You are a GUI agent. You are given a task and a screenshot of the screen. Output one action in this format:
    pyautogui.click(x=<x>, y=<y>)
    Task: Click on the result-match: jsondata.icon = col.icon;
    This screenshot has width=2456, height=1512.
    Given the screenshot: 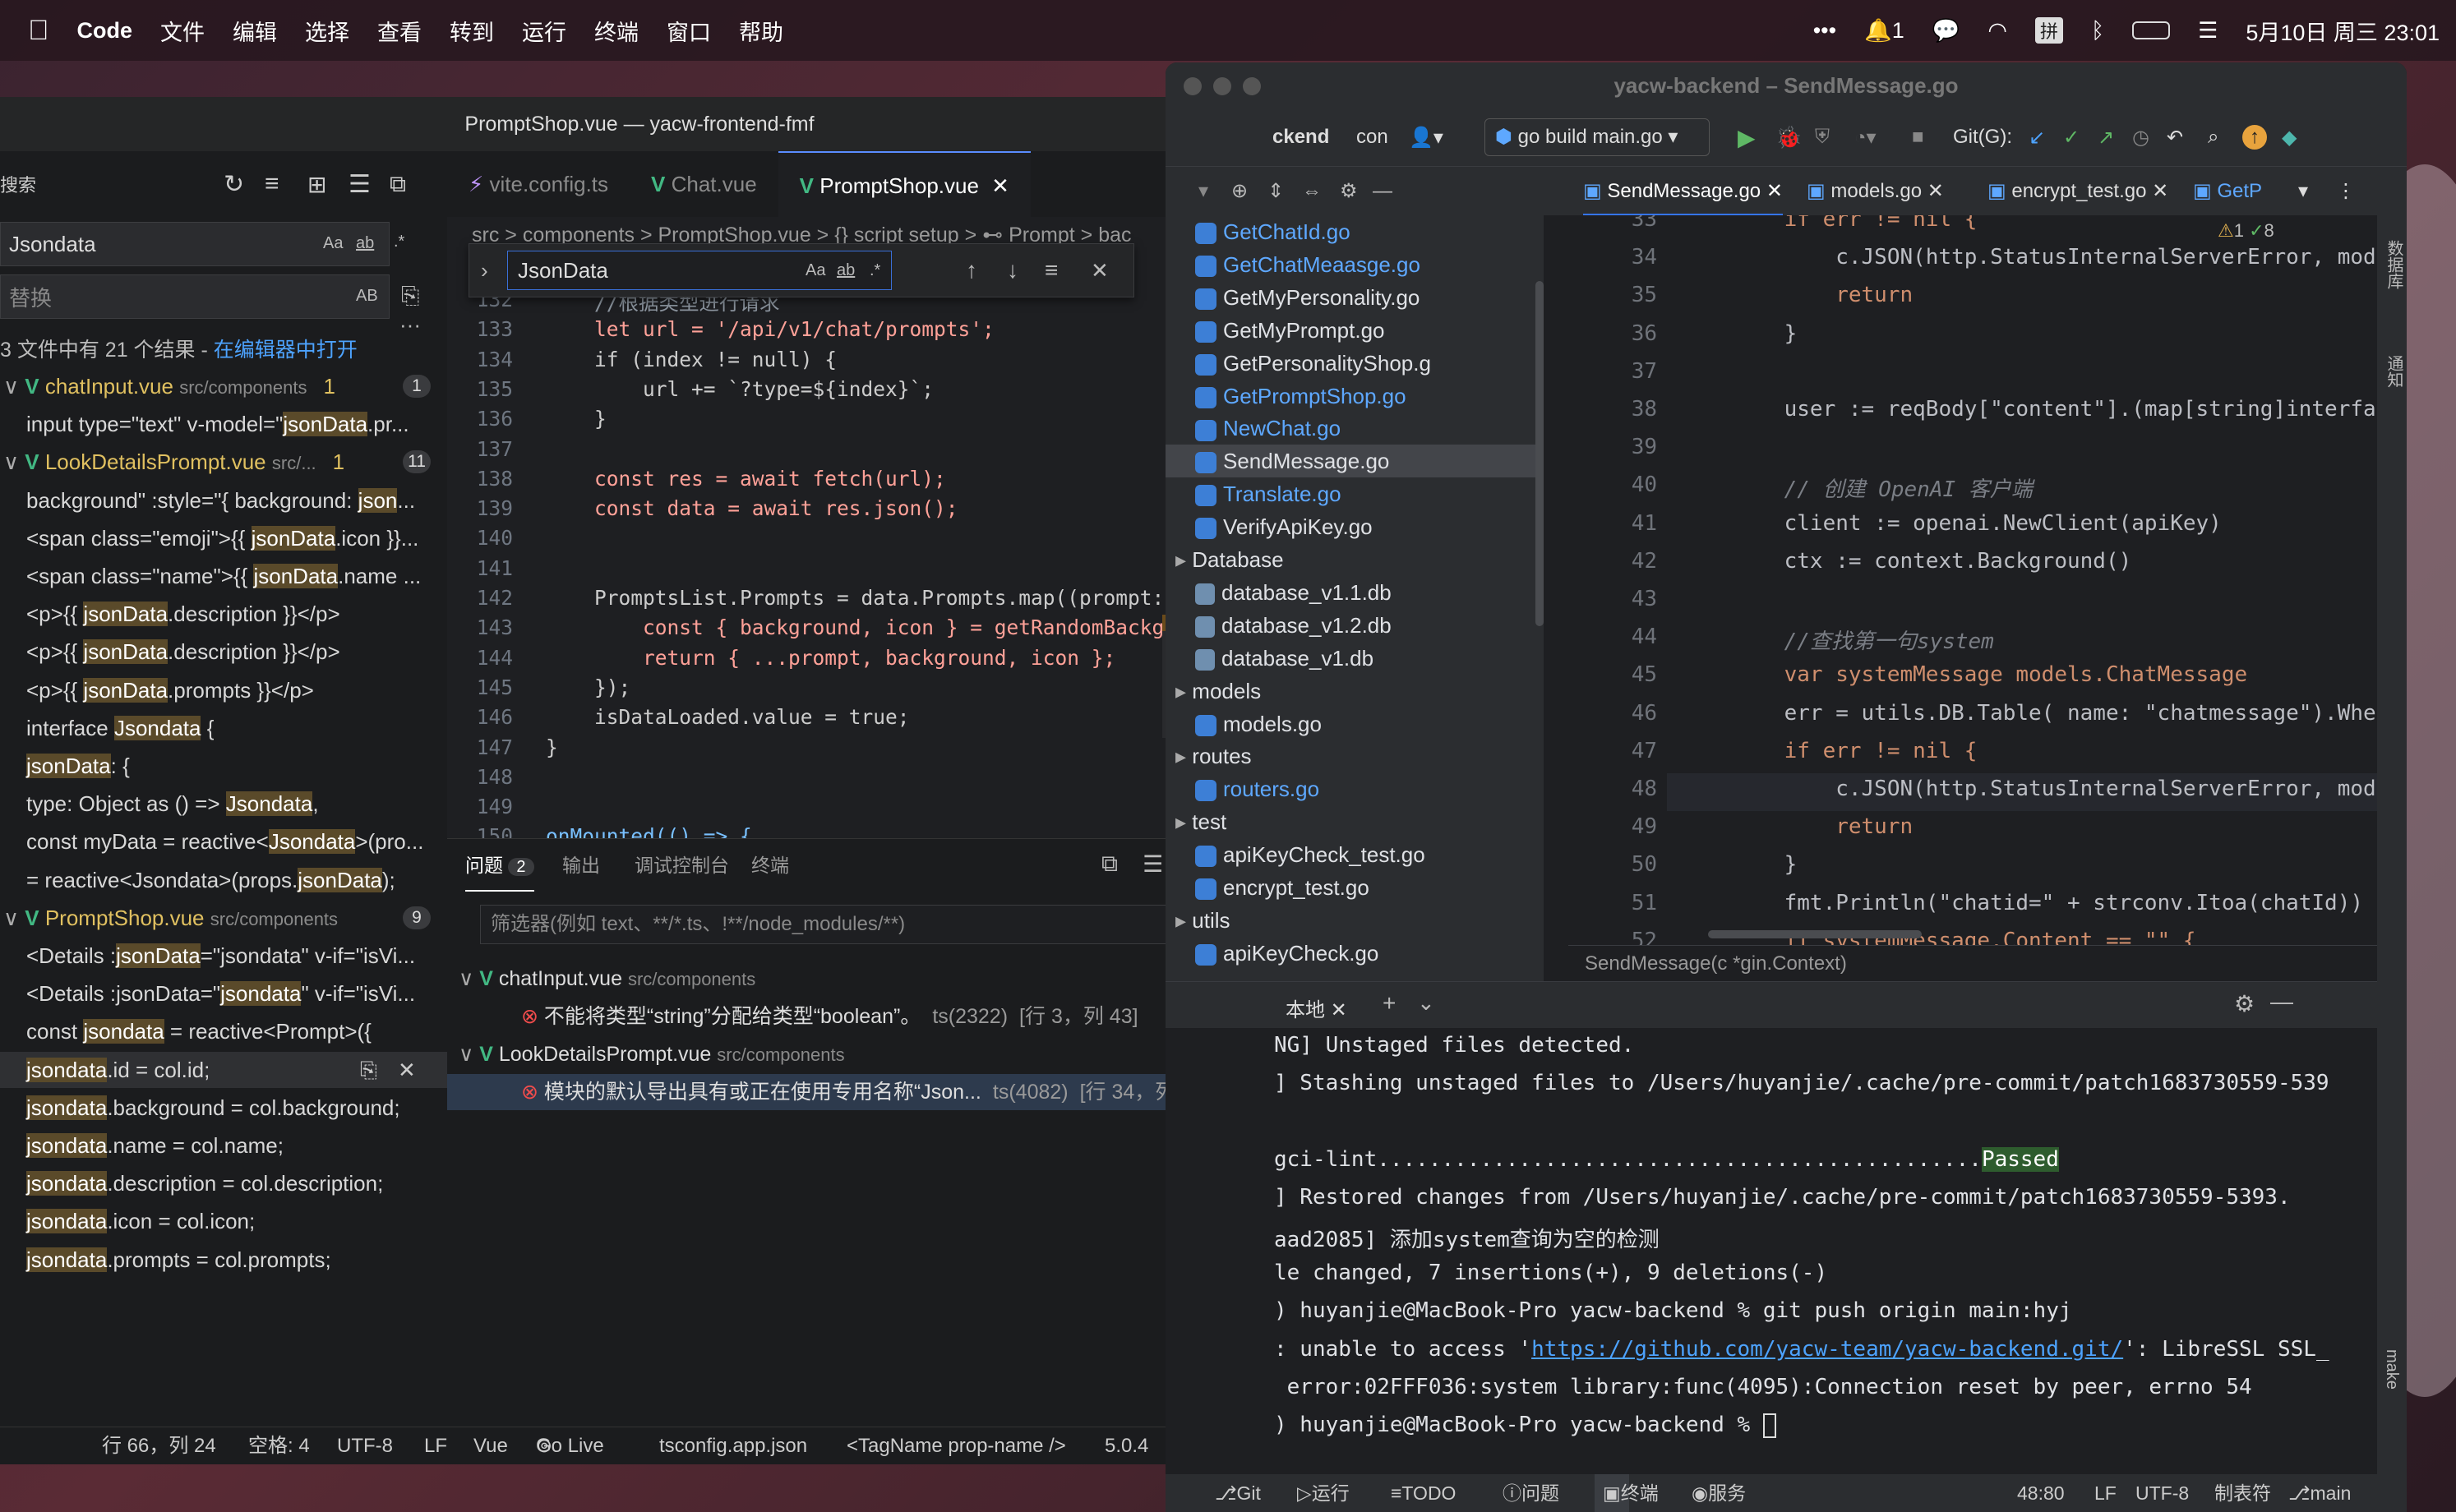 What is the action you would take?
    pyautogui.click(x=223, y=1221)
    